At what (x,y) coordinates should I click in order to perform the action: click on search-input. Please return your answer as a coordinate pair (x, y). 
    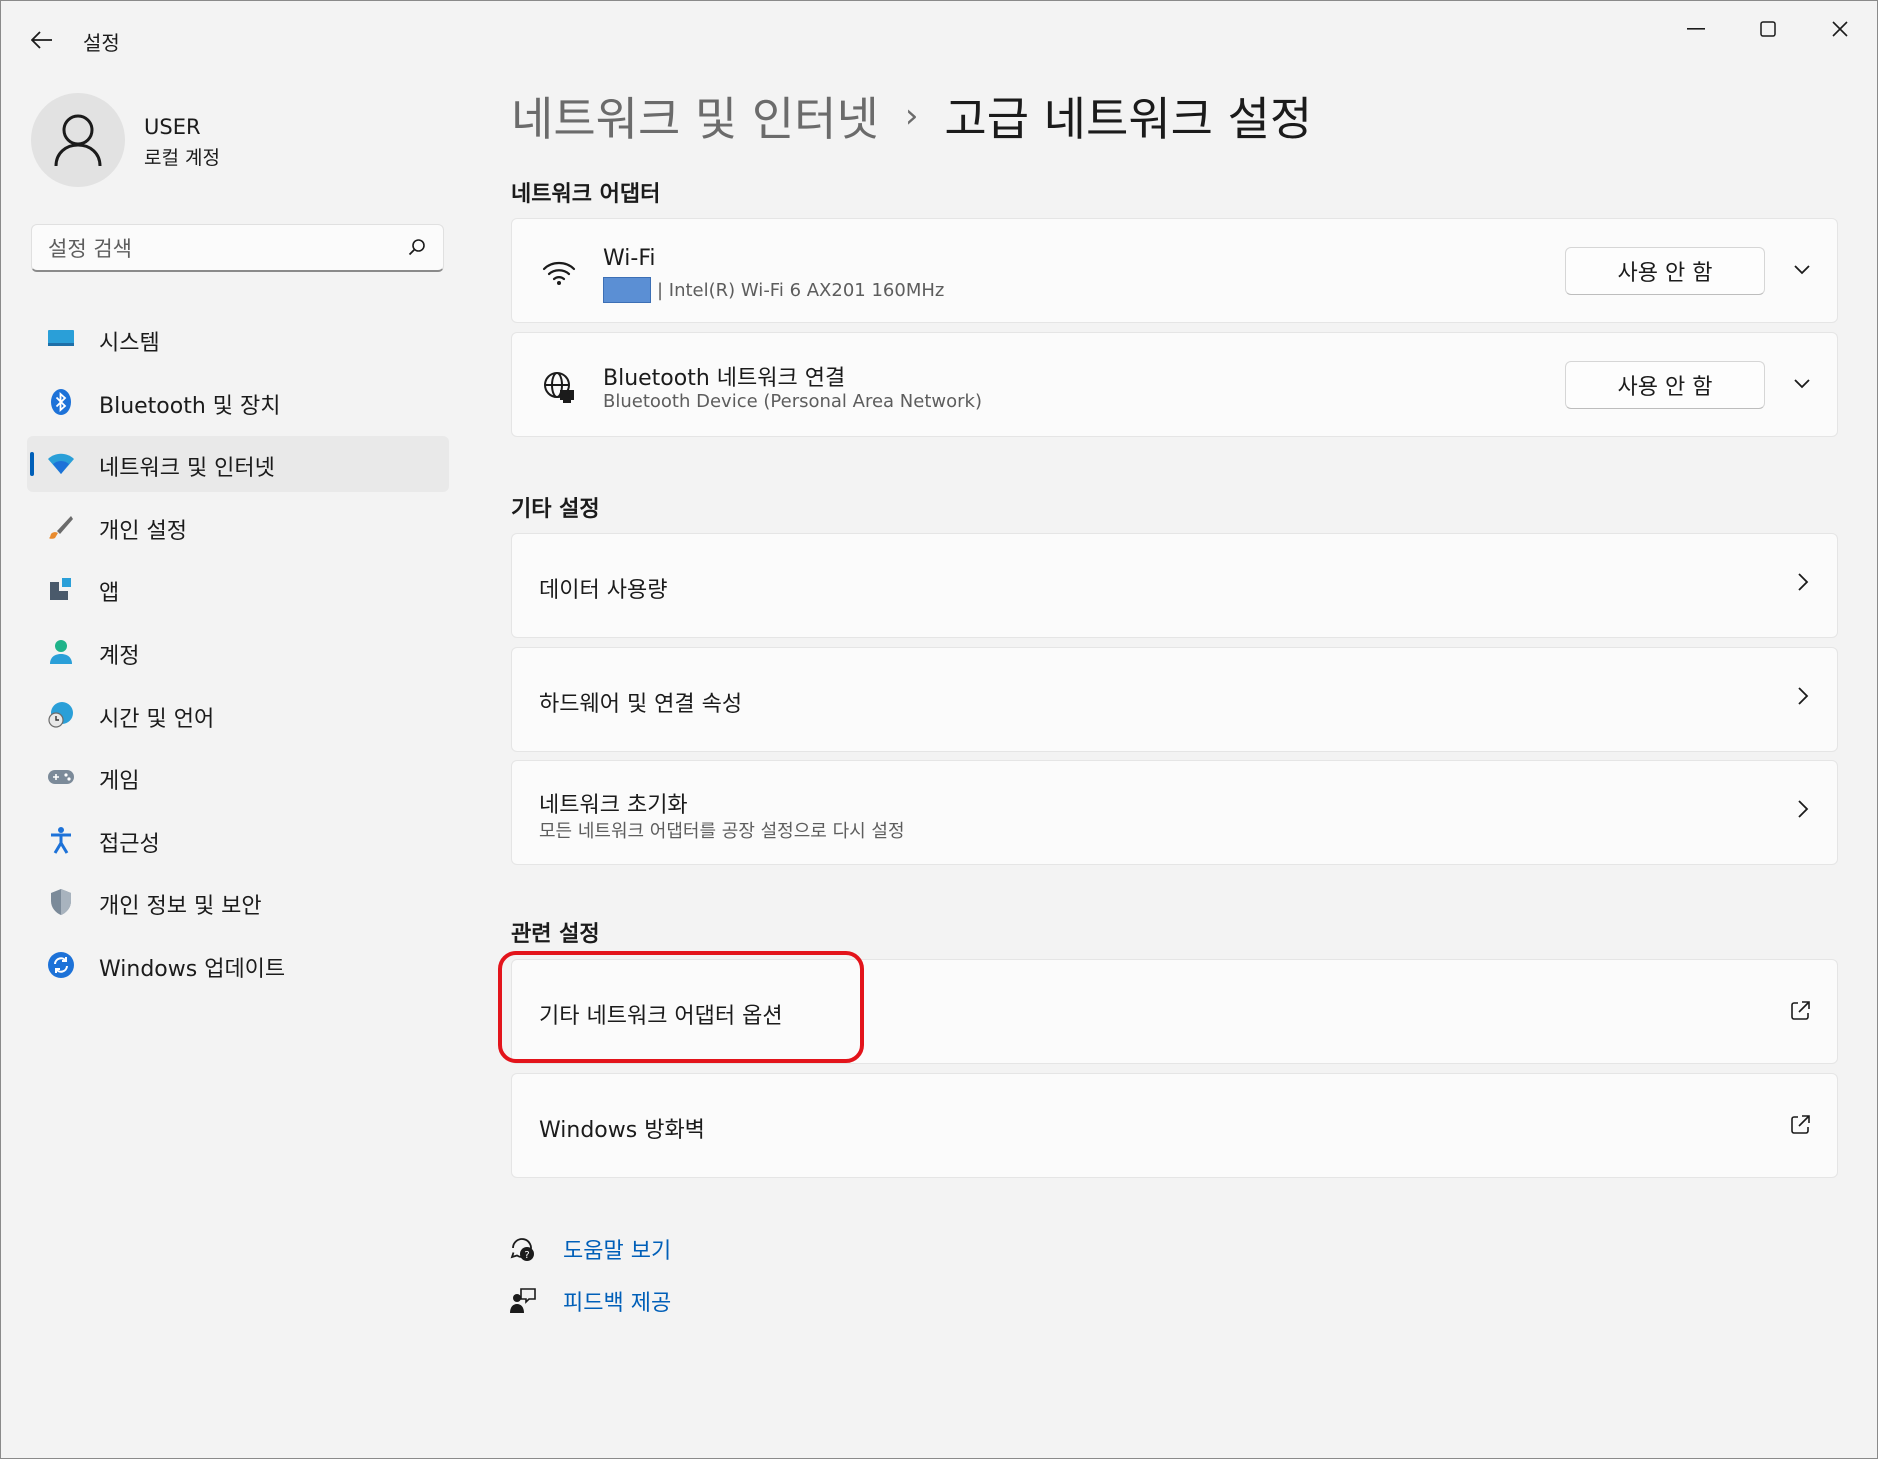
    Looking at the image, I should click on (218, 249).